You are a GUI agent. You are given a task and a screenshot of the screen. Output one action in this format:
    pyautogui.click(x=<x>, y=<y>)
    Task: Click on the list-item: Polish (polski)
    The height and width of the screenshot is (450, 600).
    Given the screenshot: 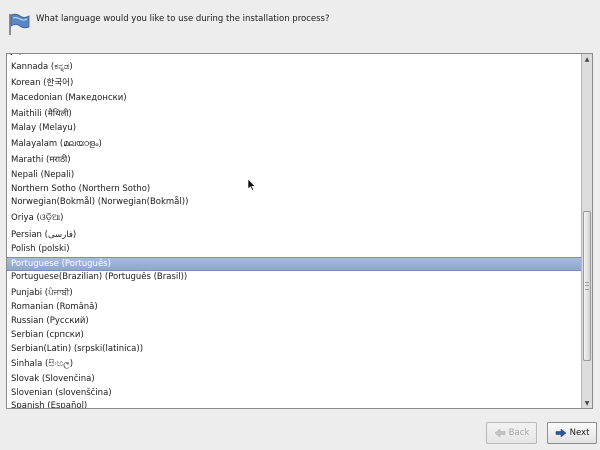 What is the action you would take?
    pyautogui.click(x=294, y=250)
    